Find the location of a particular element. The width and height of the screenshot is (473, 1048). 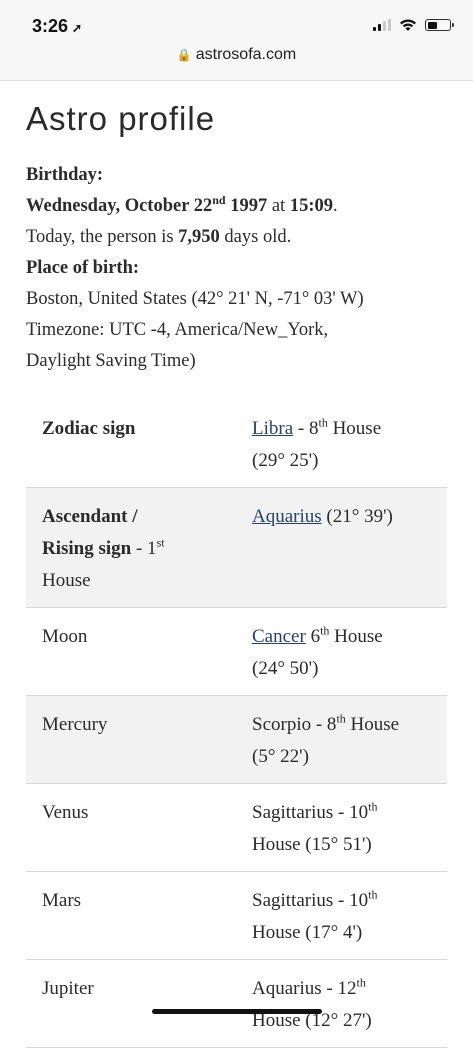

page-title: Astro profile is located at coordinates (121, 118).